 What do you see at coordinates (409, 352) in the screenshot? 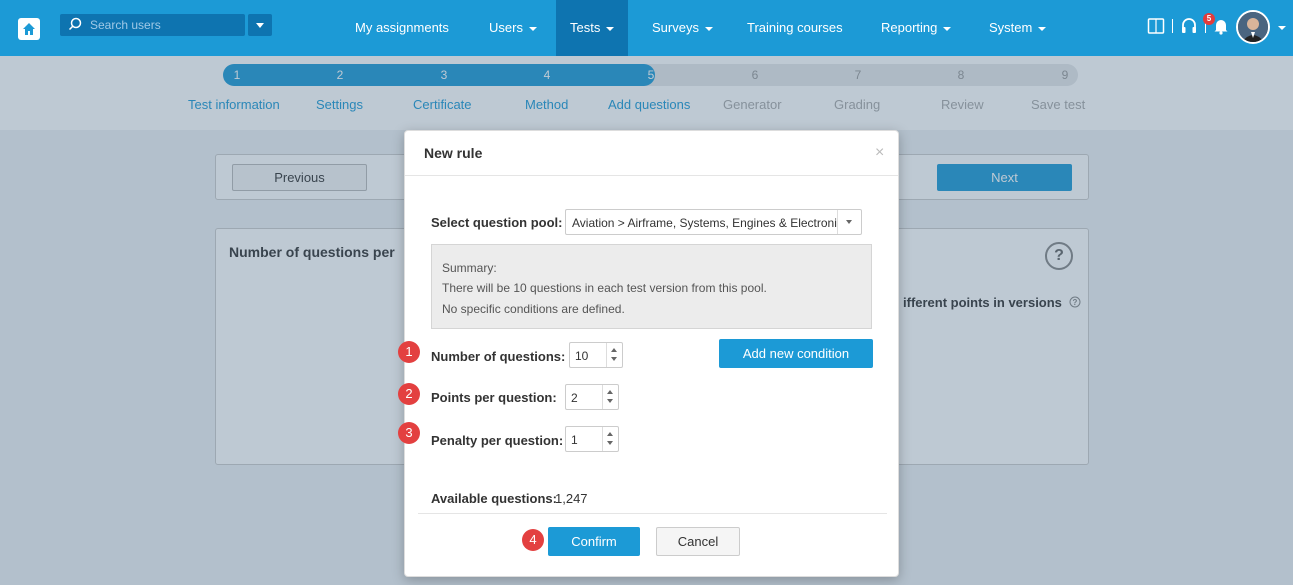
I see `annotation-marker-1: 1` at bounding box center [409, 352].